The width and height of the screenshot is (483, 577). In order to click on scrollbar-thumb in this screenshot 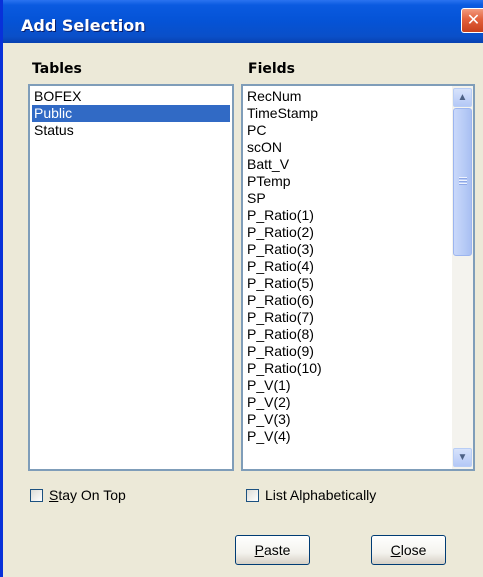, I will do `click(462, 182)`.